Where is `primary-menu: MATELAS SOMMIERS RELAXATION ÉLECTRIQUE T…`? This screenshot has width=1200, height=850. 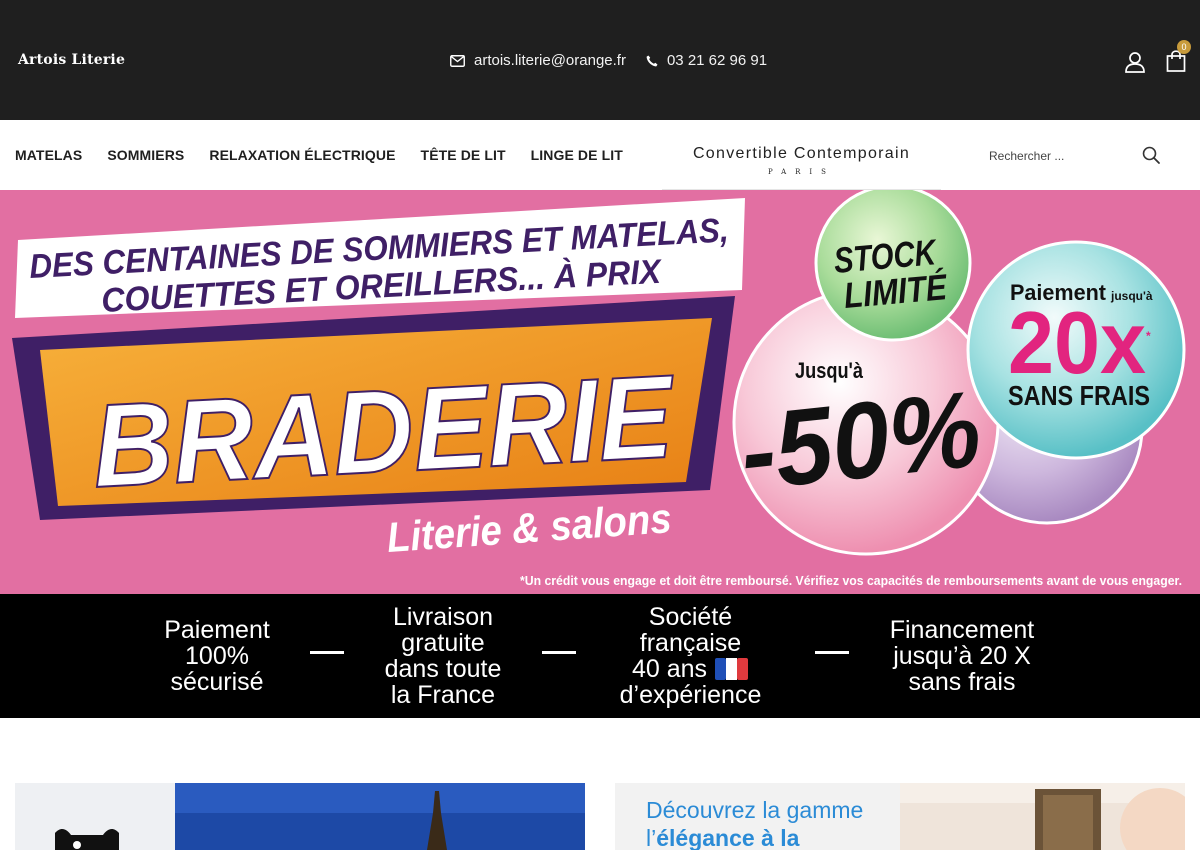
primary-menu: MATELAS SOMMIERS RELAXATION ÉLECTRIQUE T… is located at coordinates (331, 155).